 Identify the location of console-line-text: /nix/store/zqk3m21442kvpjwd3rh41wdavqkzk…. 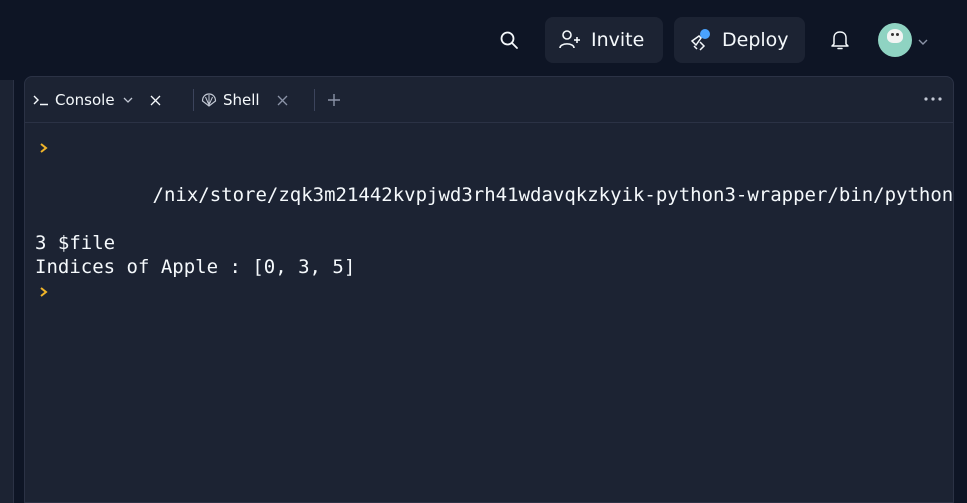
(553, 195).